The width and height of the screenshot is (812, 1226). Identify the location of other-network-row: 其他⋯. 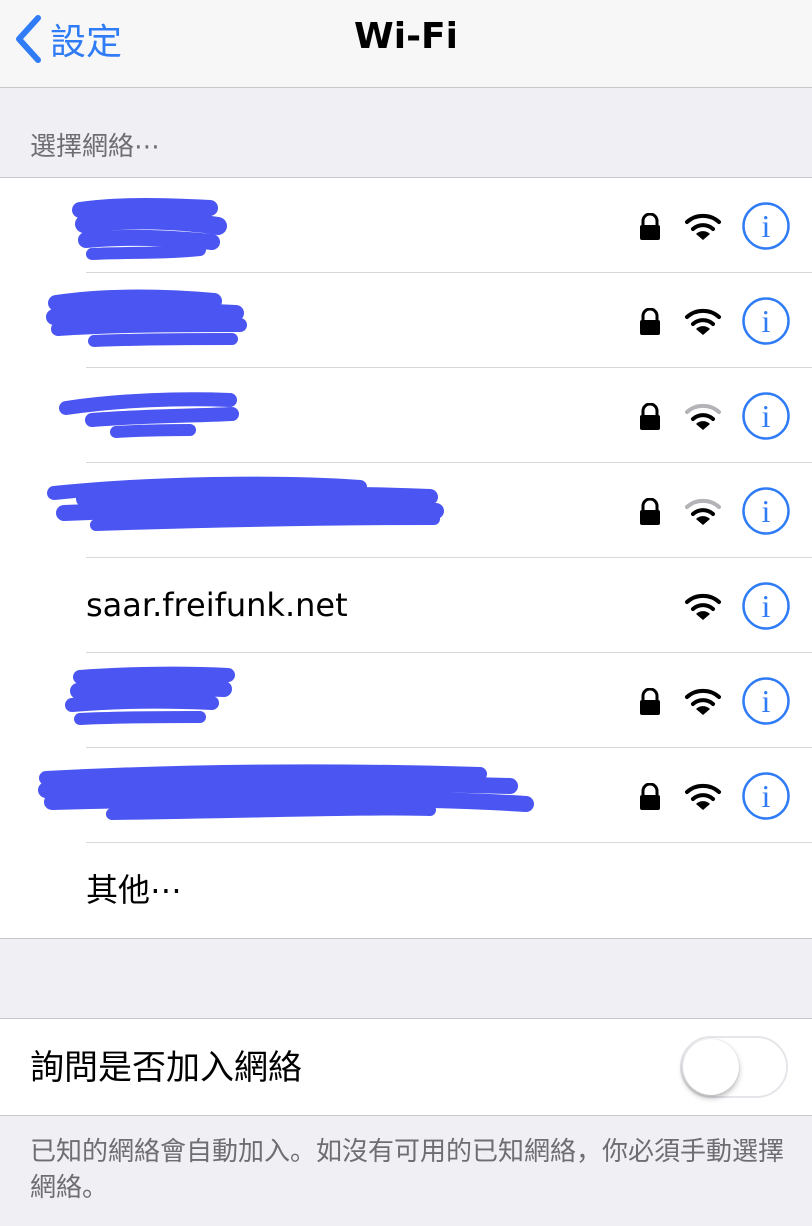
(406, 890).